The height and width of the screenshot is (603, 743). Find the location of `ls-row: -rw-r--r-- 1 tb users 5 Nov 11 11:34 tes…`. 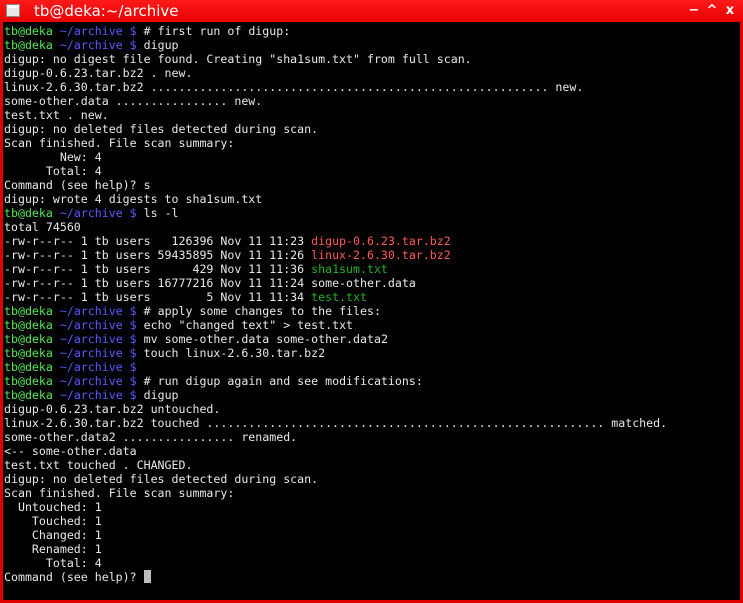

ls-row: -rw-r--r-- 1 tb users 5 Nov 11 11:34 tes… is located at coordinates (335, 297).